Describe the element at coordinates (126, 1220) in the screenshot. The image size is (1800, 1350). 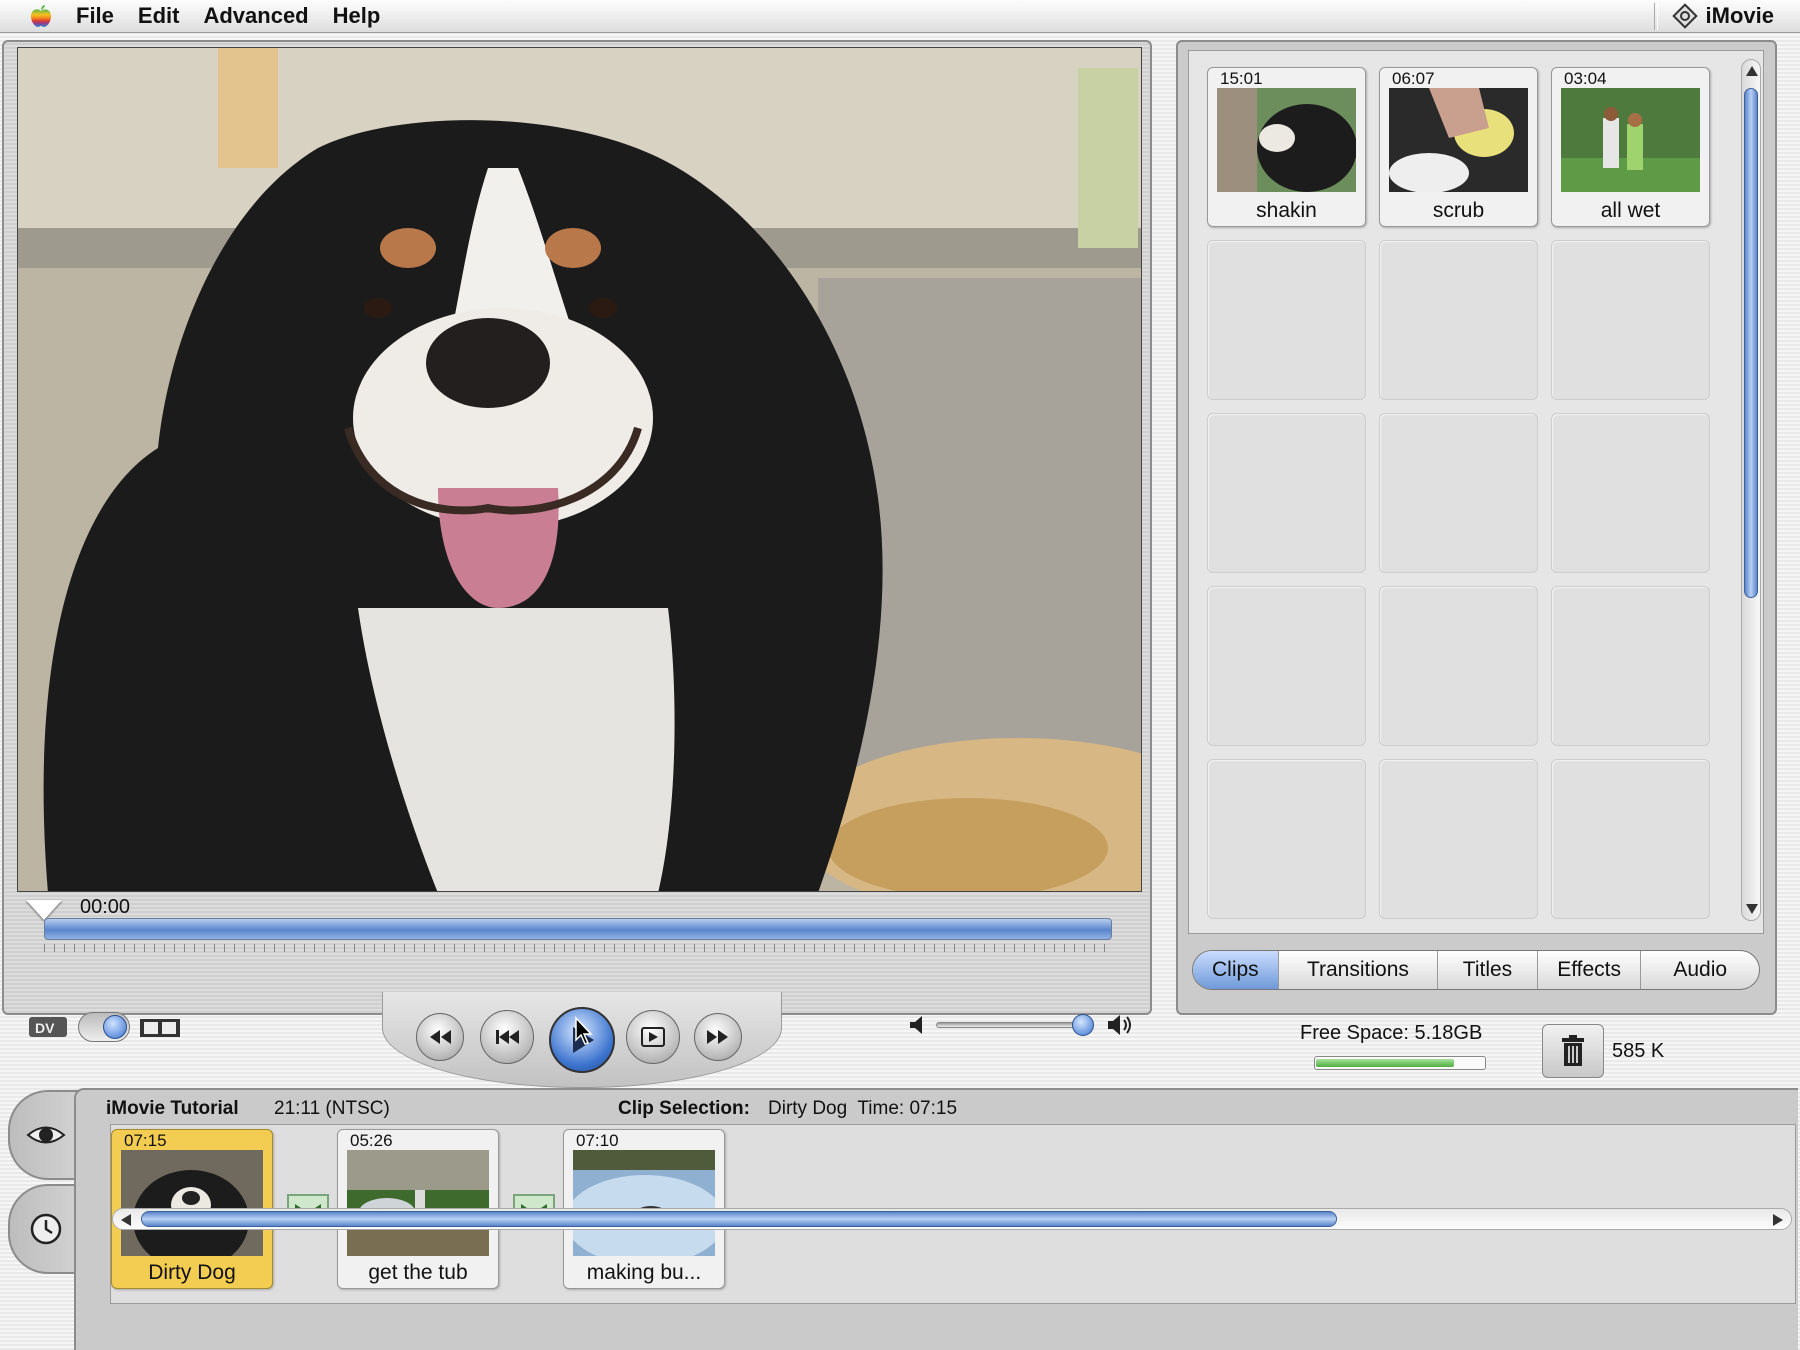
I see `scroll-left-arrow-icon` at that location.